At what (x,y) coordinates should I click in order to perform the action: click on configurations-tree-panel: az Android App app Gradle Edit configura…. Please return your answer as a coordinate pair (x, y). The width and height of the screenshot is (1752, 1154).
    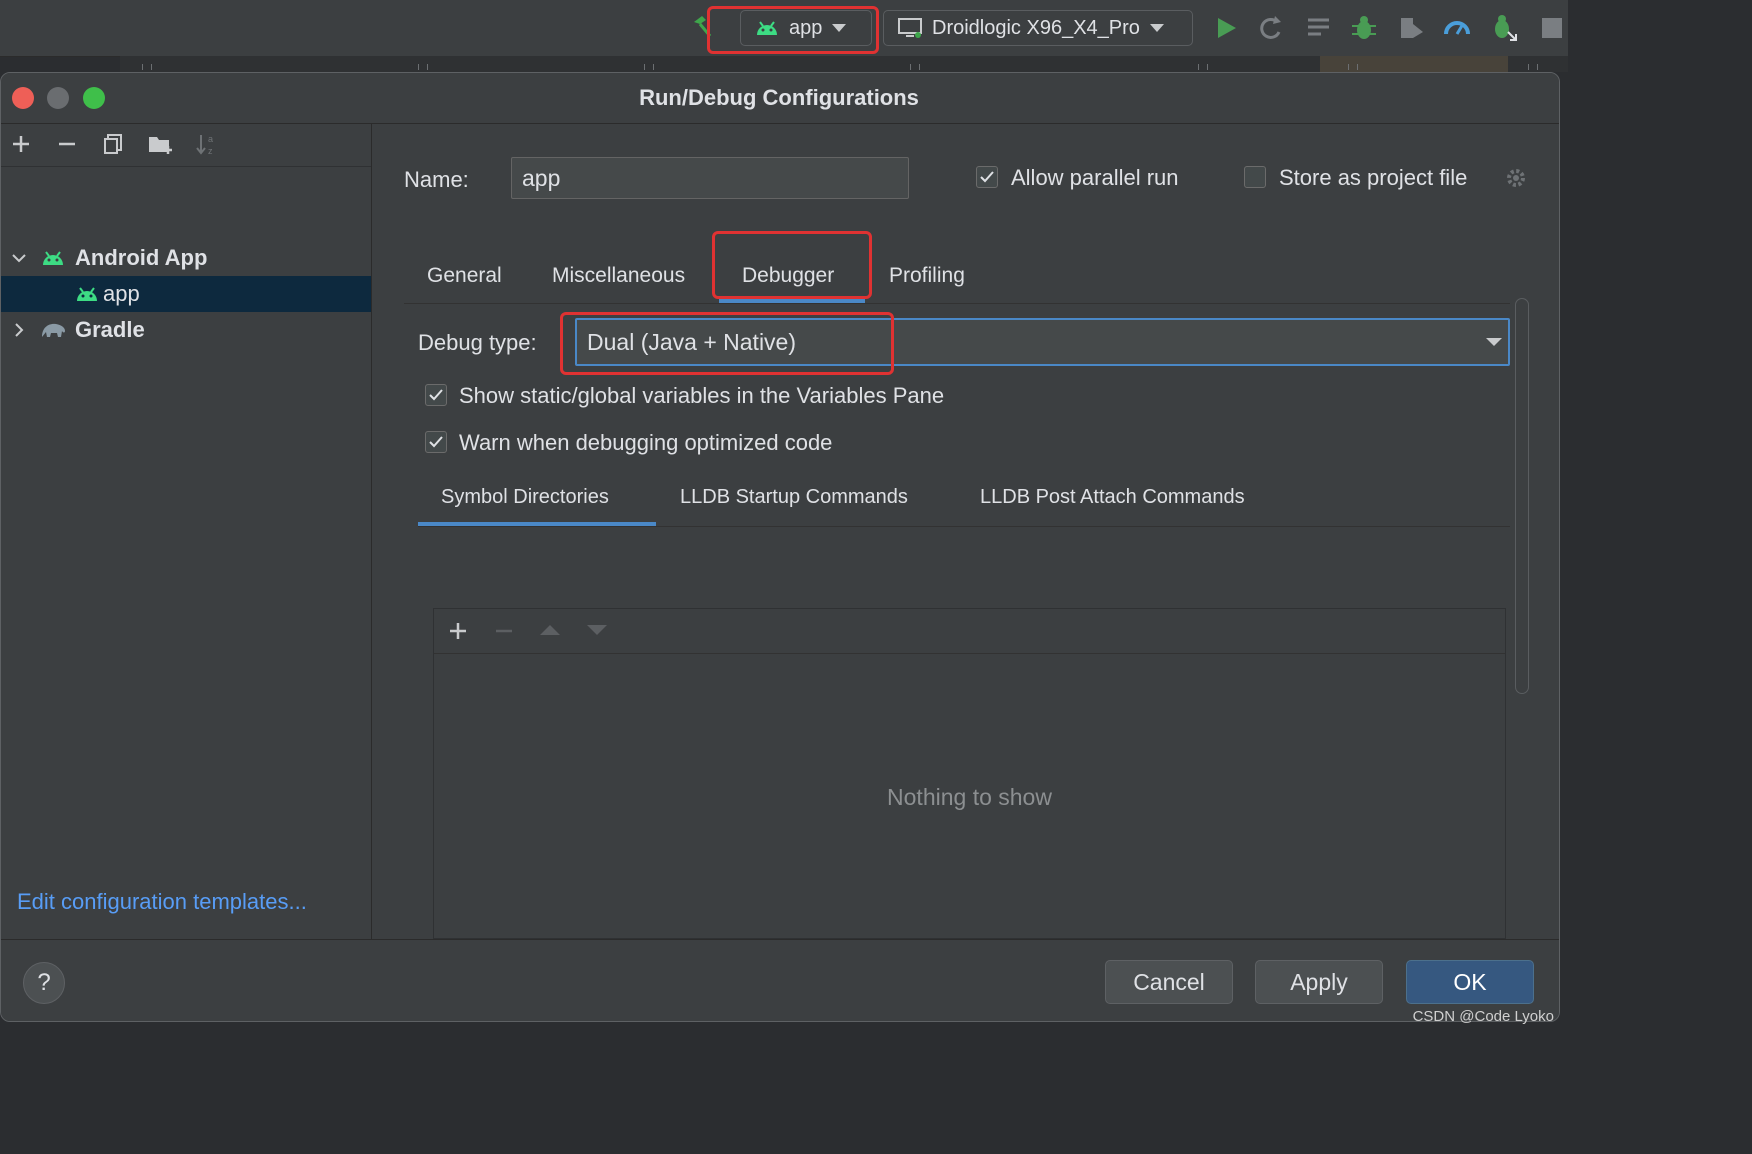
    Looking at the image, I should click on (186, 531).